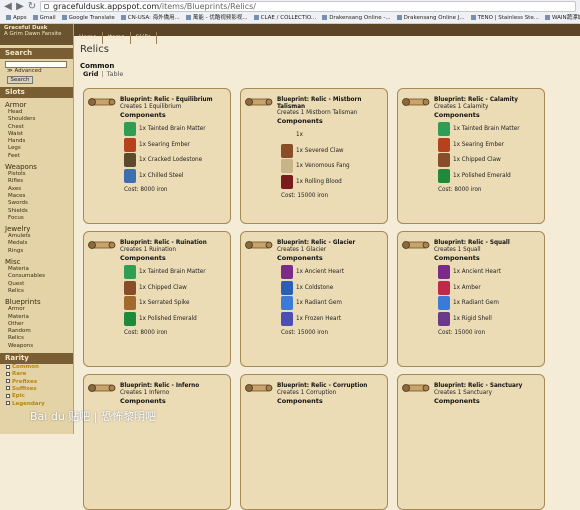  Describe the element at coordinates (36, 331) in the screenshot. I see `slot-item-random: Random` at that location.